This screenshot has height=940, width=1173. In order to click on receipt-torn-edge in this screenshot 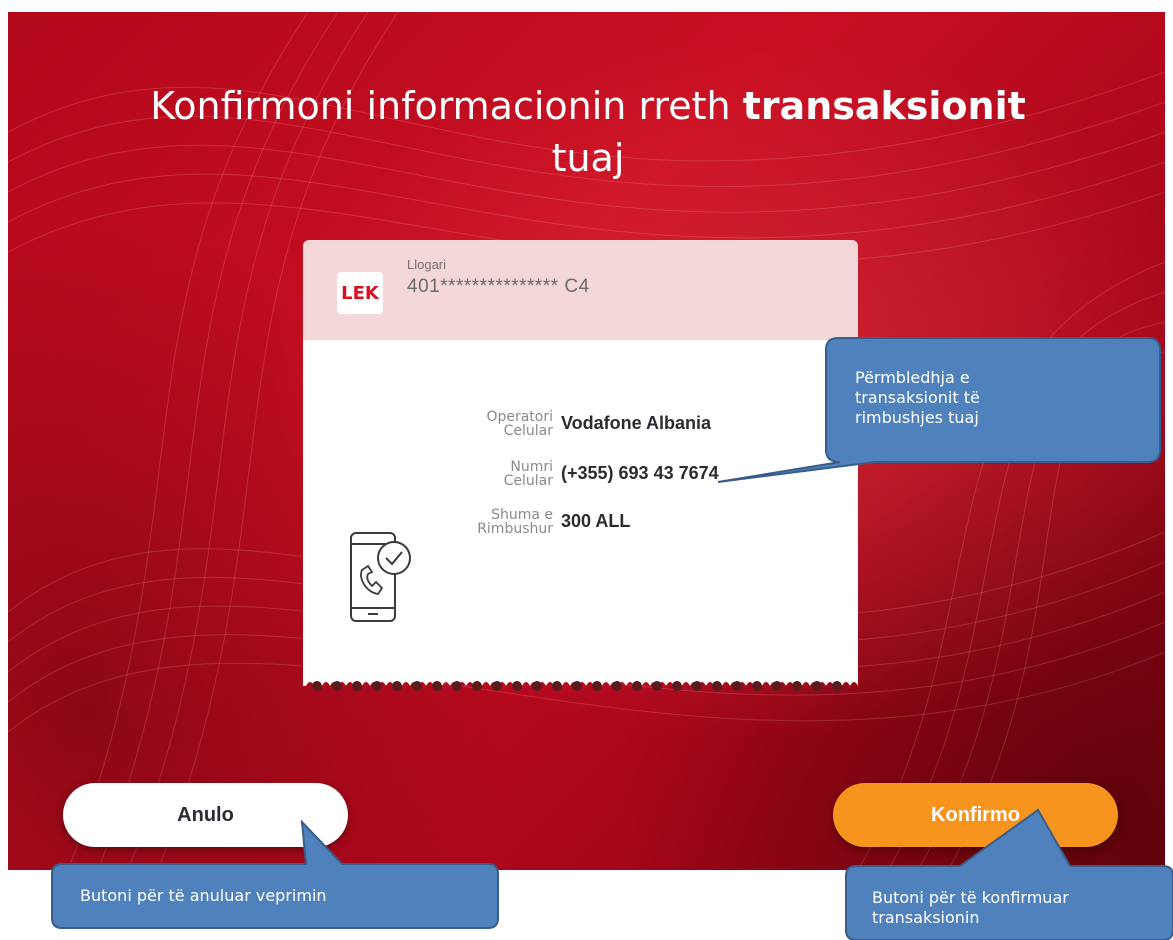, I will do `click(580, 684)`.